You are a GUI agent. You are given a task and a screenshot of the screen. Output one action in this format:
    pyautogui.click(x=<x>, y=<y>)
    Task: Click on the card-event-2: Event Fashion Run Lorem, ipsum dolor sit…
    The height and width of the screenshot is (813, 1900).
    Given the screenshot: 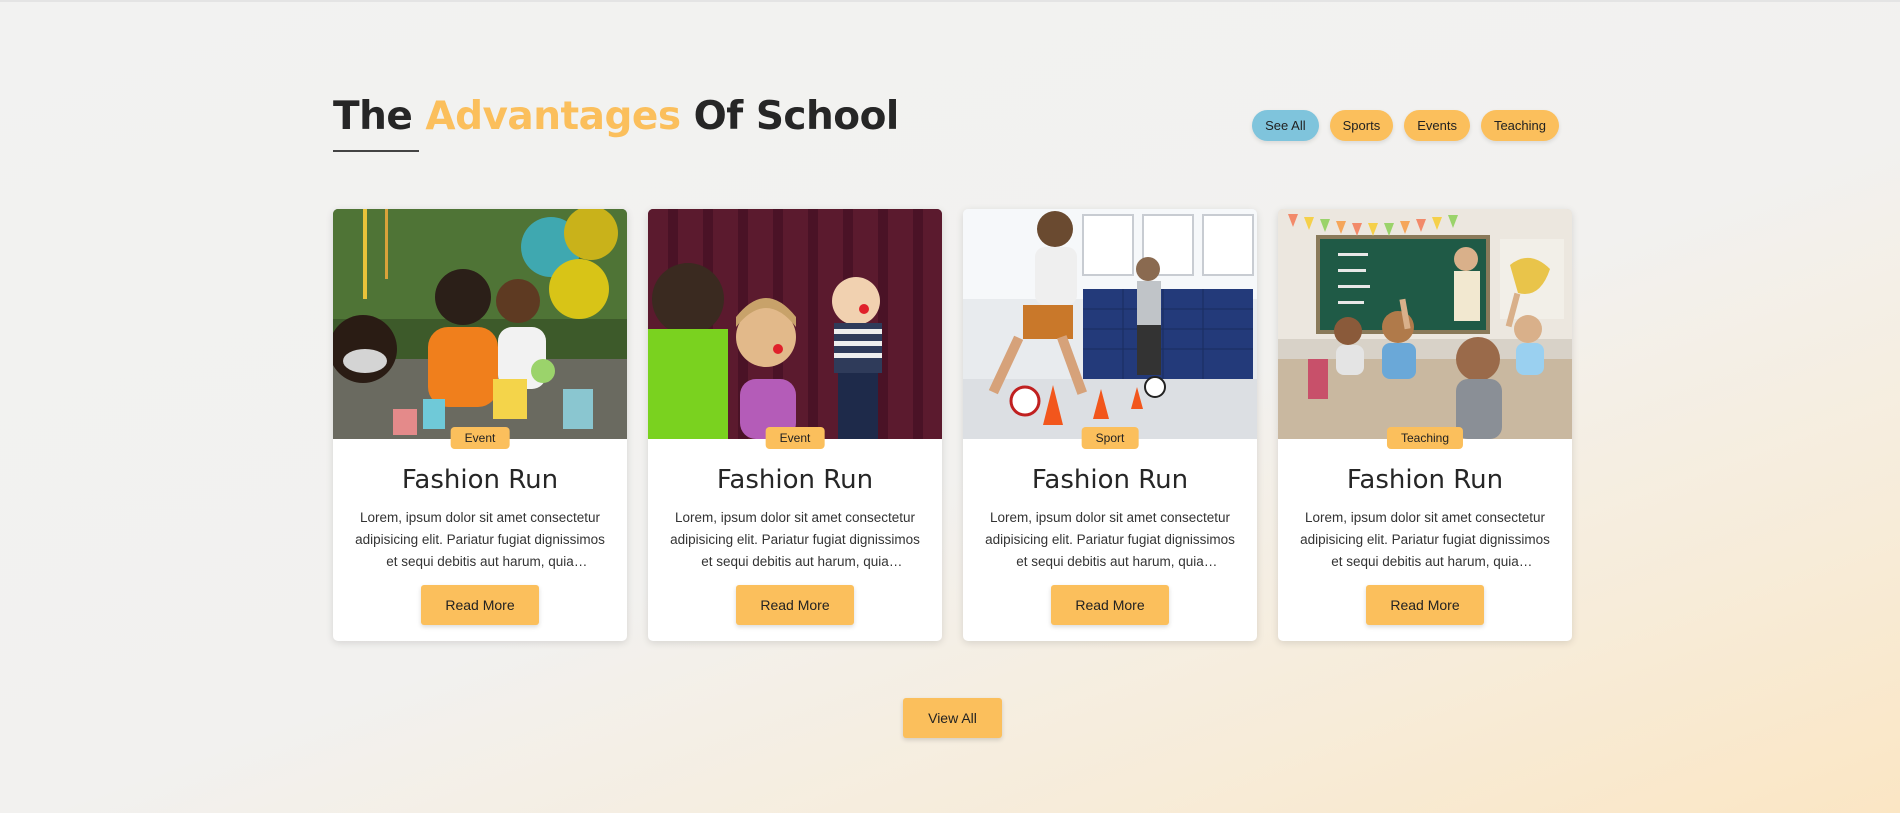 What is the action you would take?
    pyautogui.click(x=795, y=425)
    